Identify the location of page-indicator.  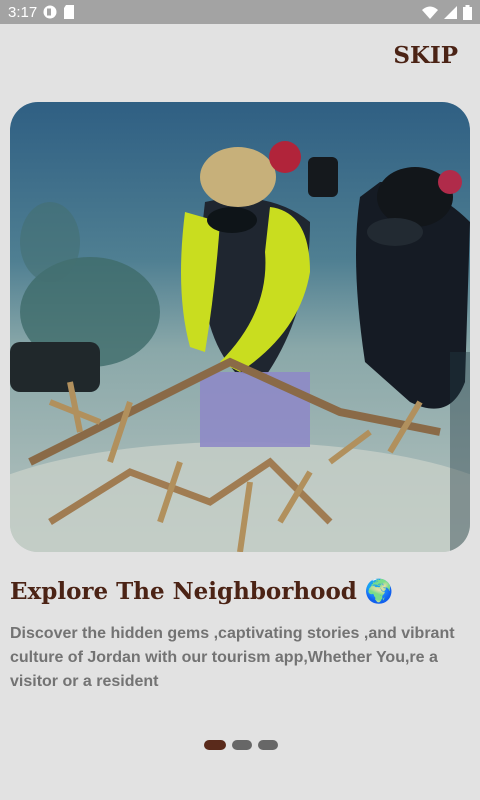
(241, 745).